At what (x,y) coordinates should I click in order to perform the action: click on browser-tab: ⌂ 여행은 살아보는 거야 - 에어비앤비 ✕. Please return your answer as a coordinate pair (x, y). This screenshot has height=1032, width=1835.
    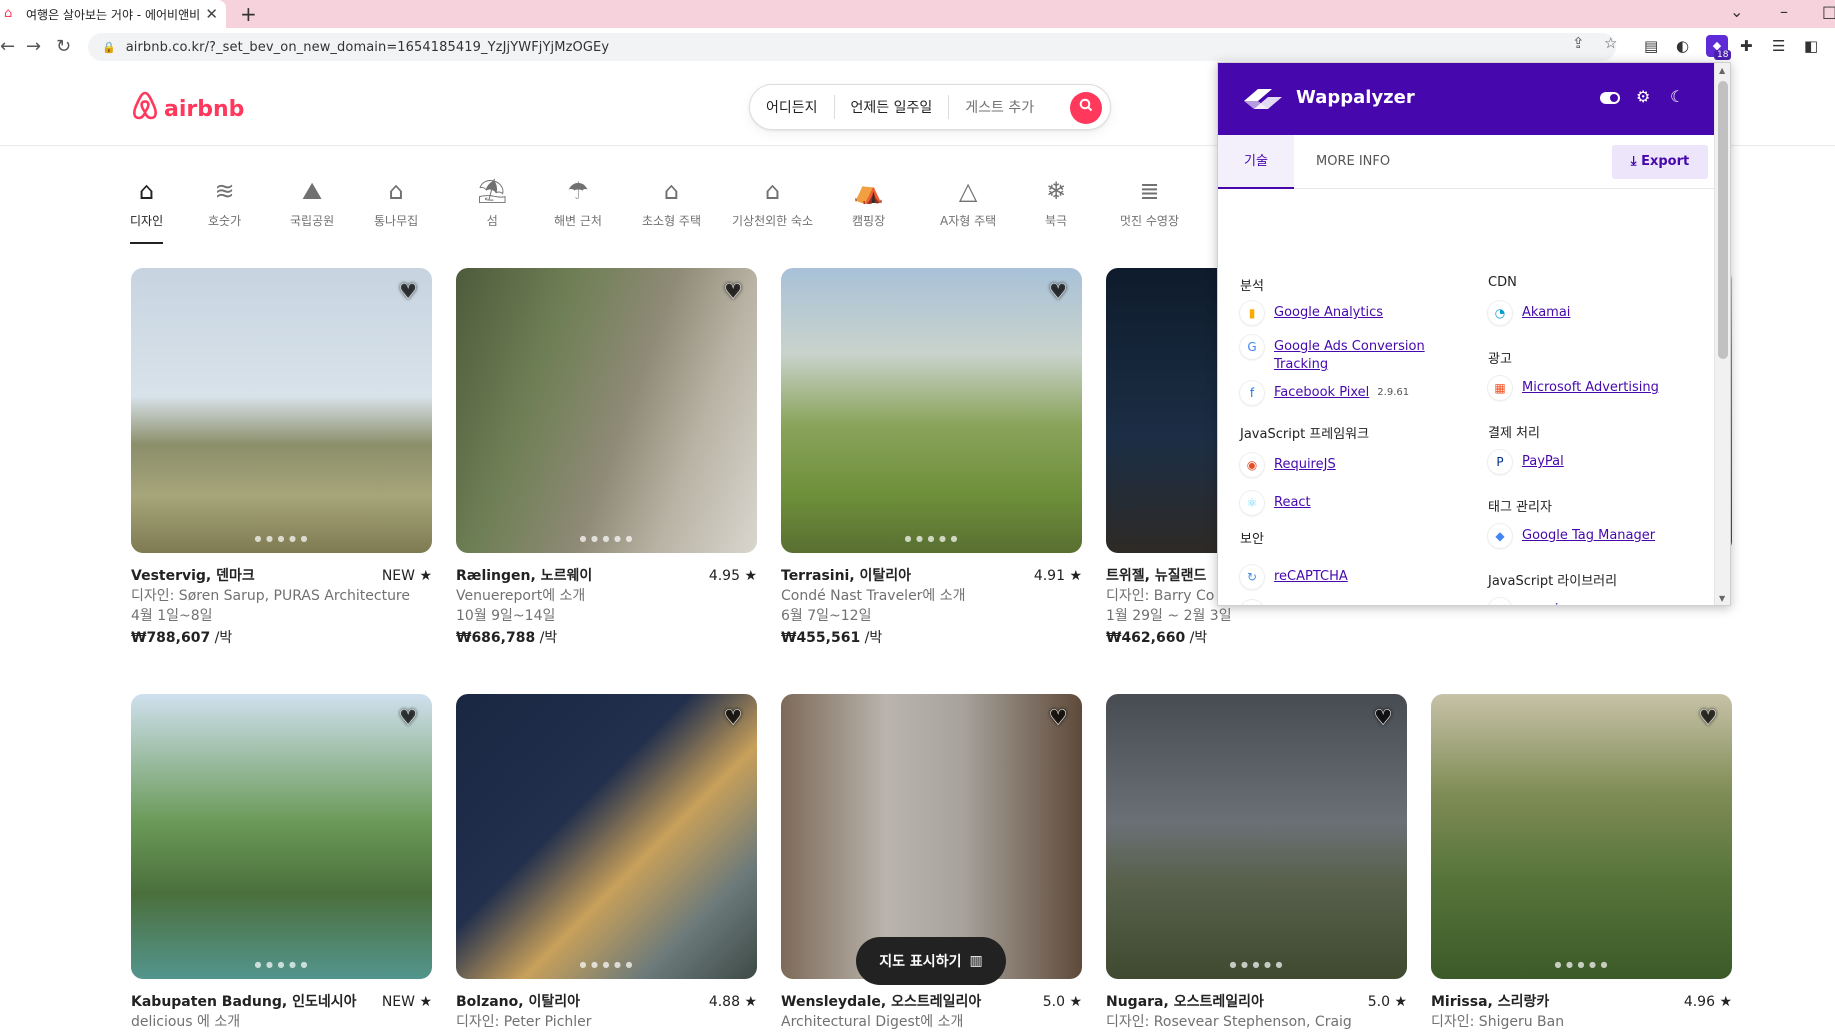
    Looking at the image, I should click on (113, 14).